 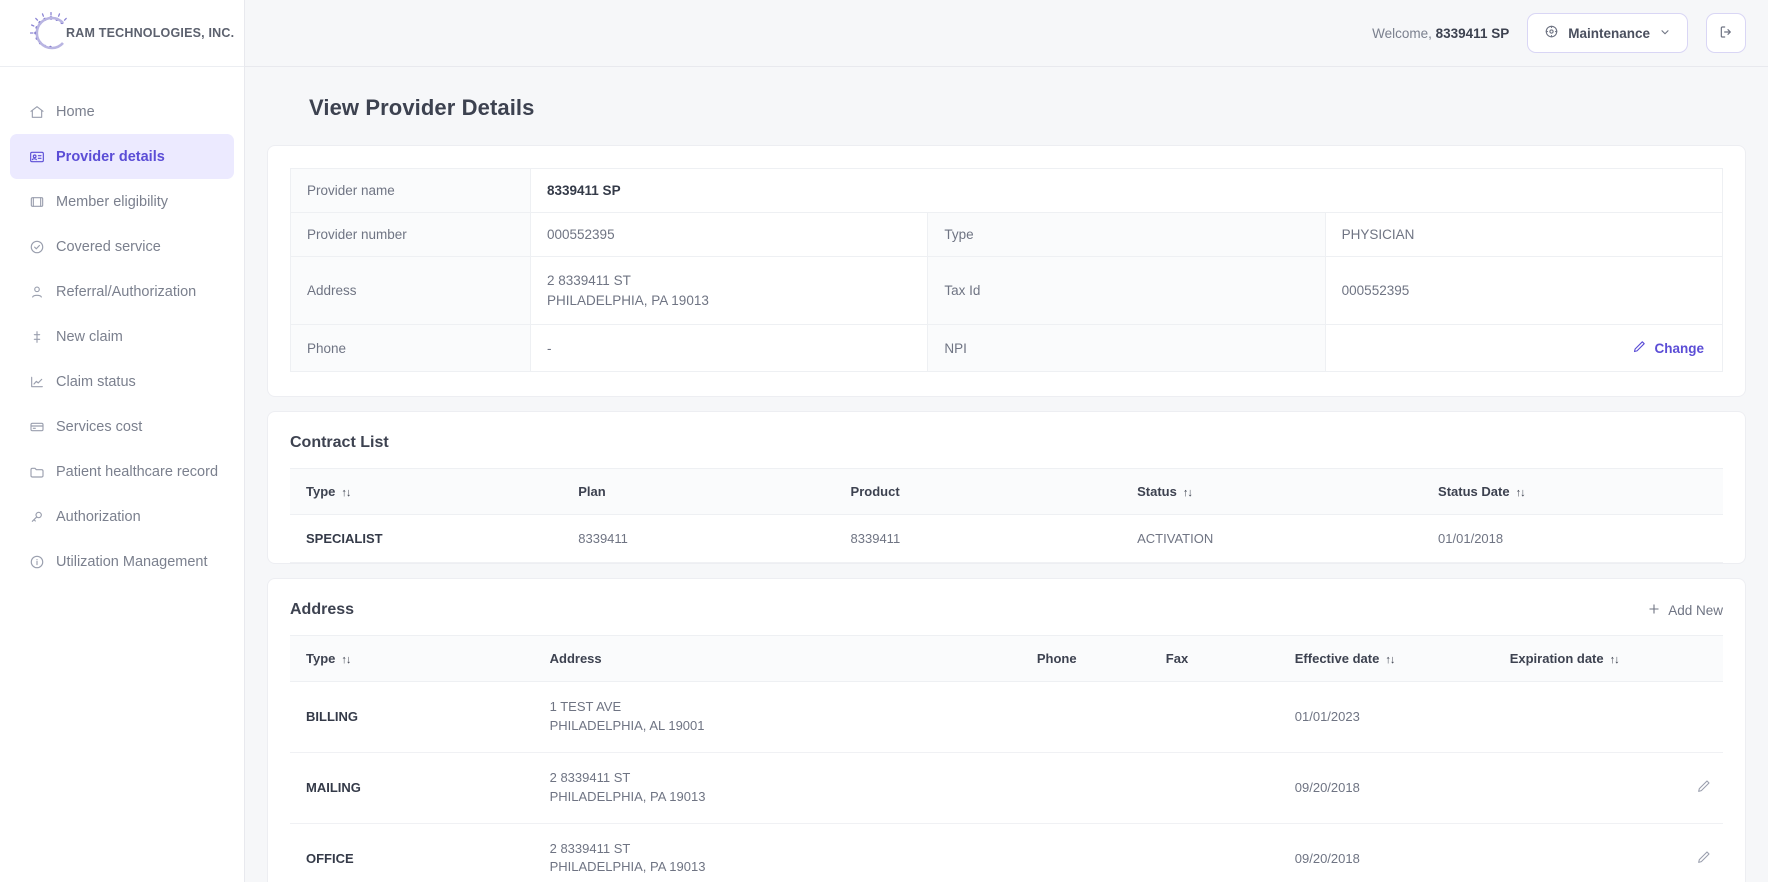 What do you see at coordinates (1402, 33) in the screenshot?
I see `welcome-prefix: Welcome,` at bounding box center [1402, 33].